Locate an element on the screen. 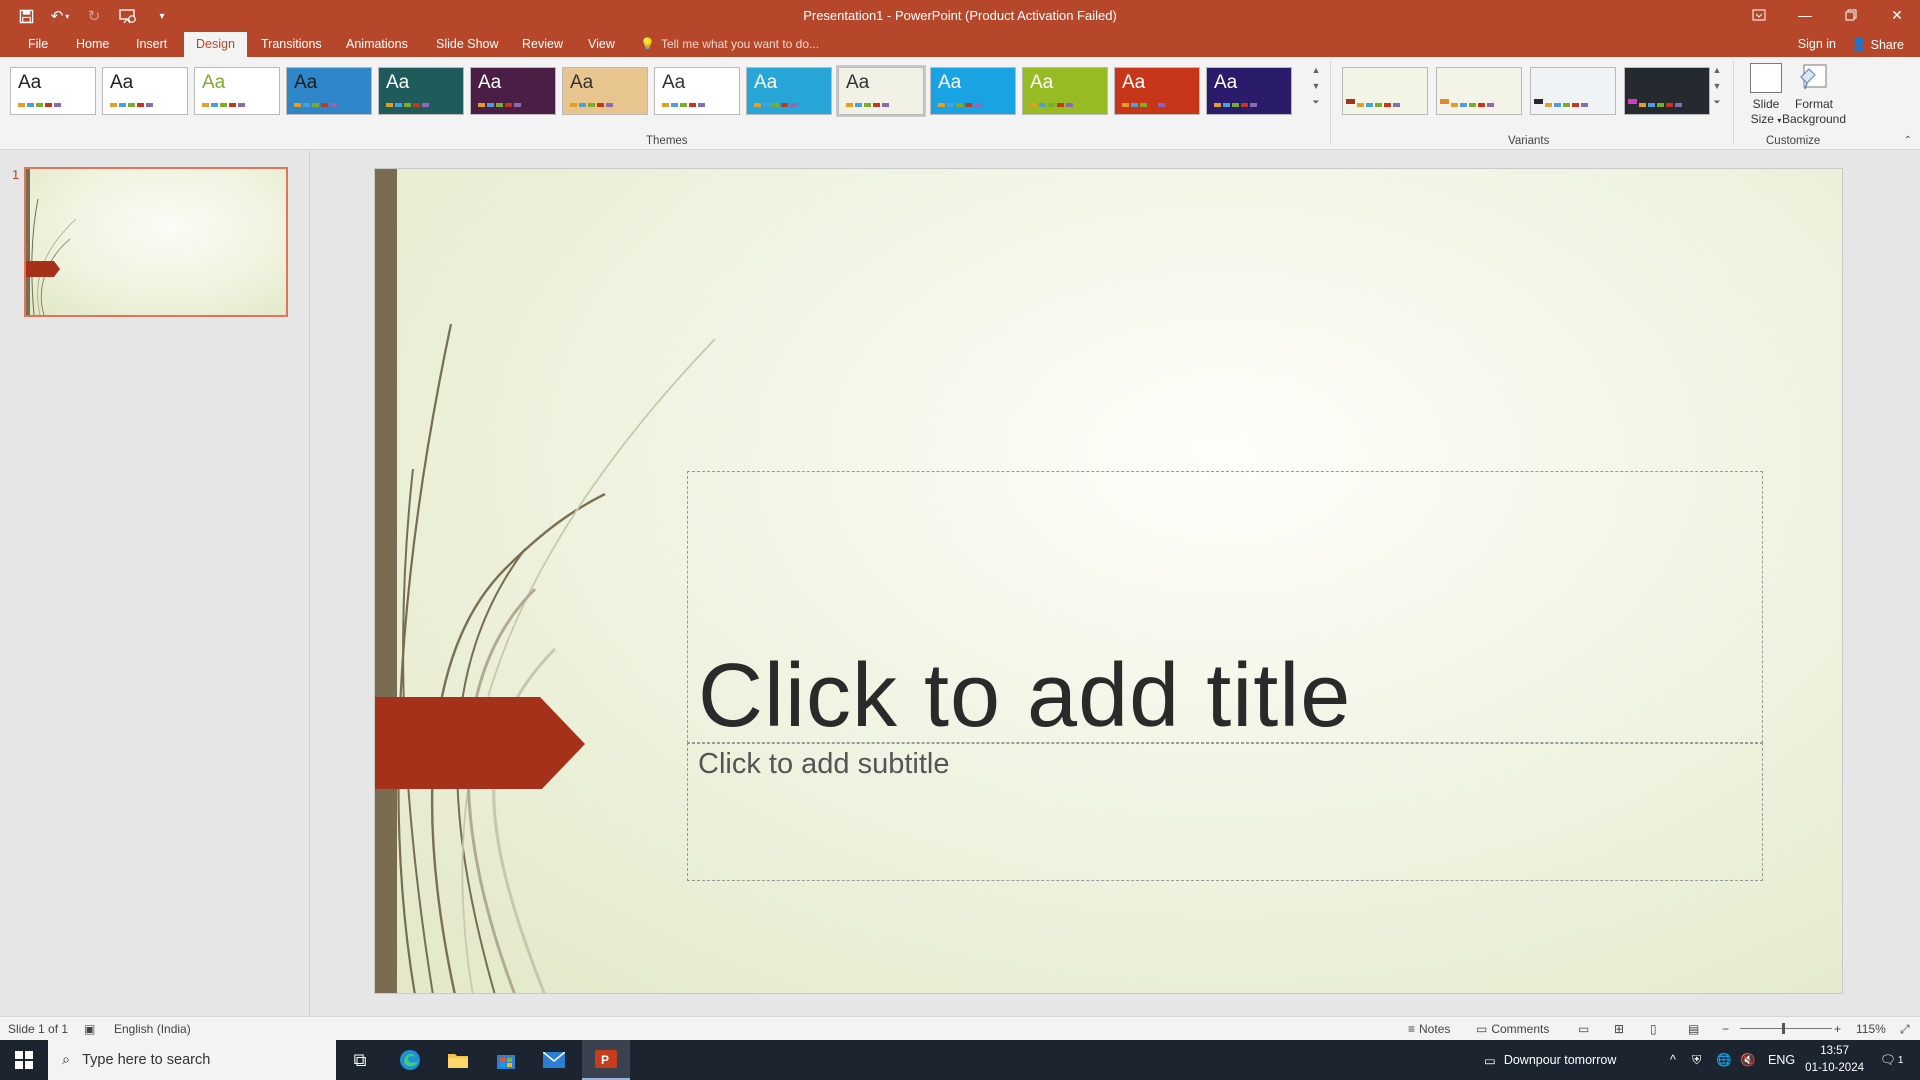 This screenshot has height=1080, width=1920. spelling-check-icon: ▣ is located at coordinates (89, 1029).